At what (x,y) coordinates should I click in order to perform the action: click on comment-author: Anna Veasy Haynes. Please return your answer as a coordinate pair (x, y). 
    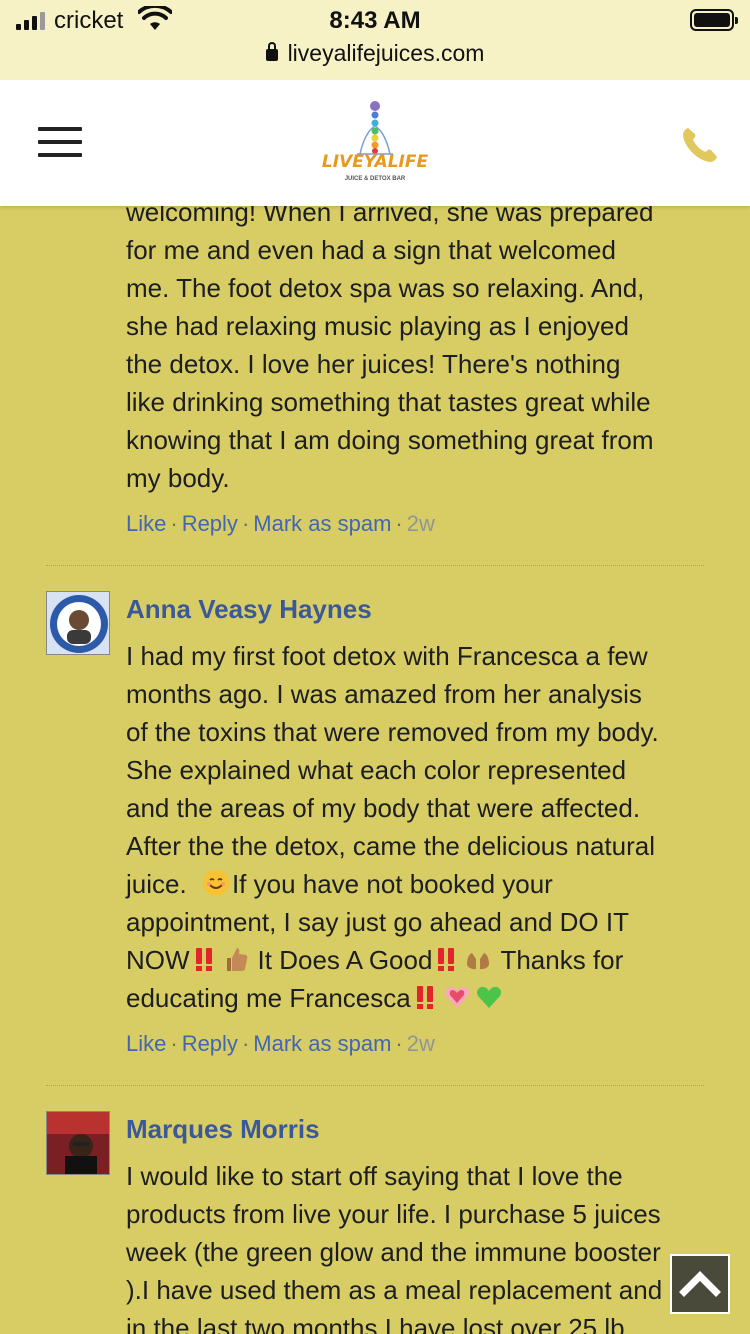
    Looking at the image, I should click on (249, 609).